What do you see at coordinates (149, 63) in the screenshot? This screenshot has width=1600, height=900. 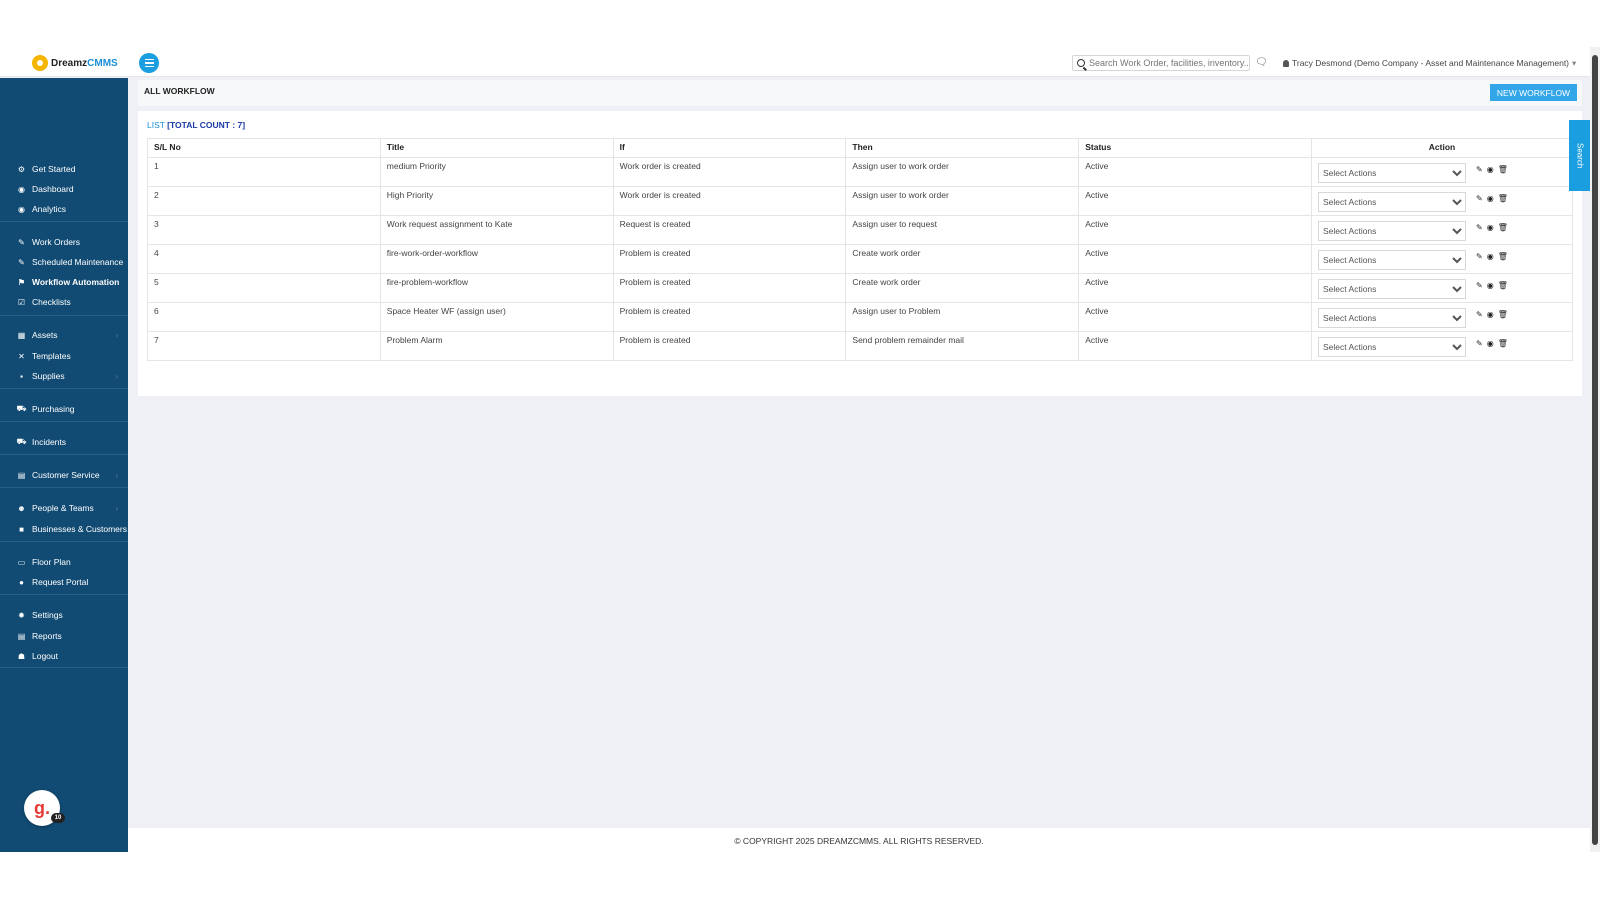 I see `menu-toggle-button` at bounding box center [149, 63].